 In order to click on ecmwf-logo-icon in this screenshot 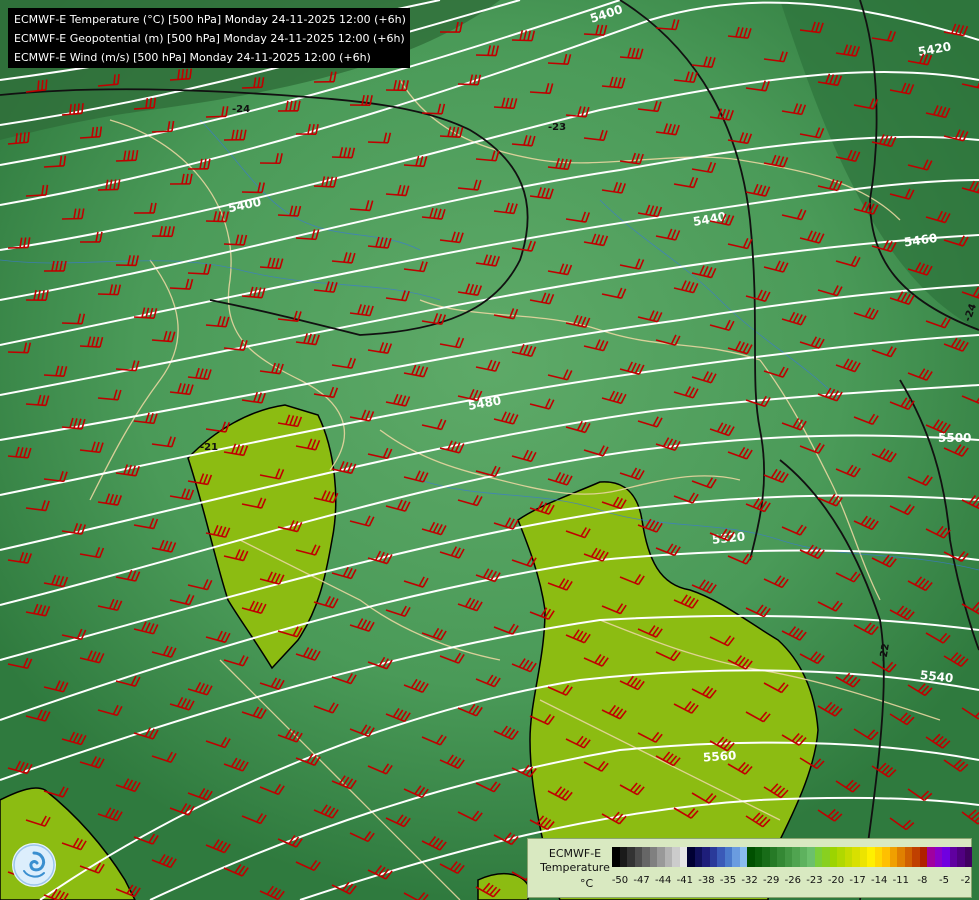, I will do `click(34, 865)`.